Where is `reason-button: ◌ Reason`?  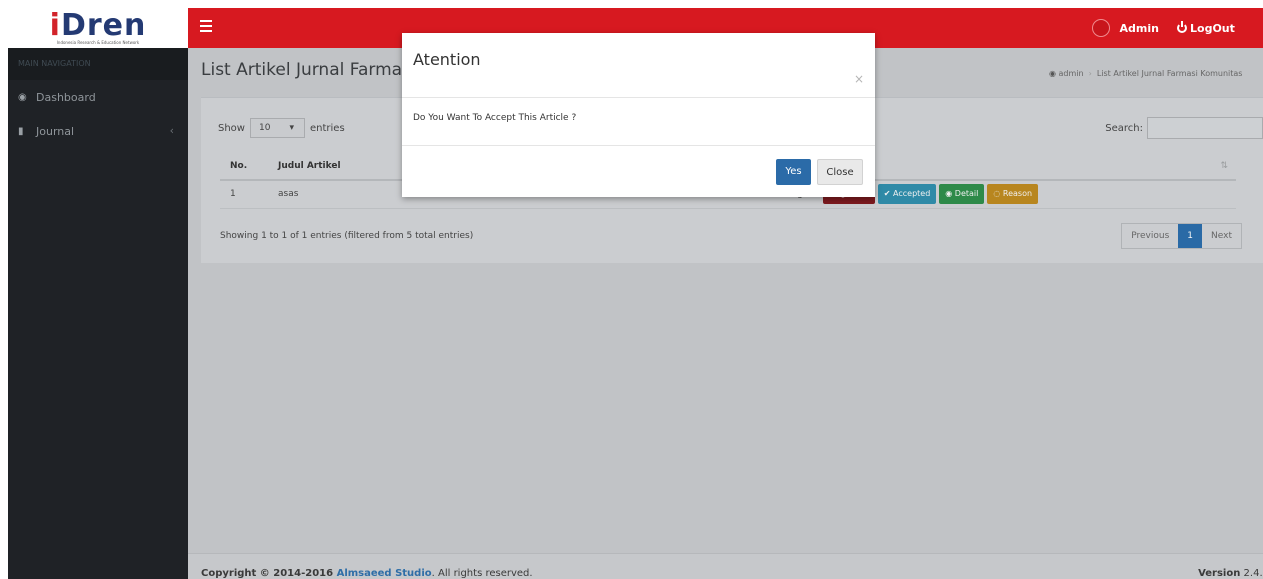
reason-button: ◌ Reason is located at coordinates (1013, 194).